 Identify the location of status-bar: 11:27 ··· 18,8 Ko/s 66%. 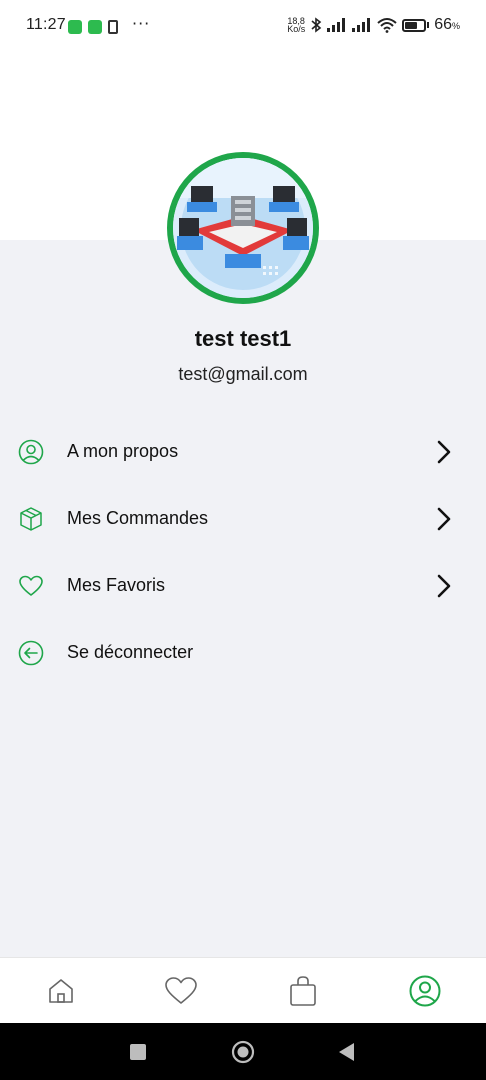
(243, 26).